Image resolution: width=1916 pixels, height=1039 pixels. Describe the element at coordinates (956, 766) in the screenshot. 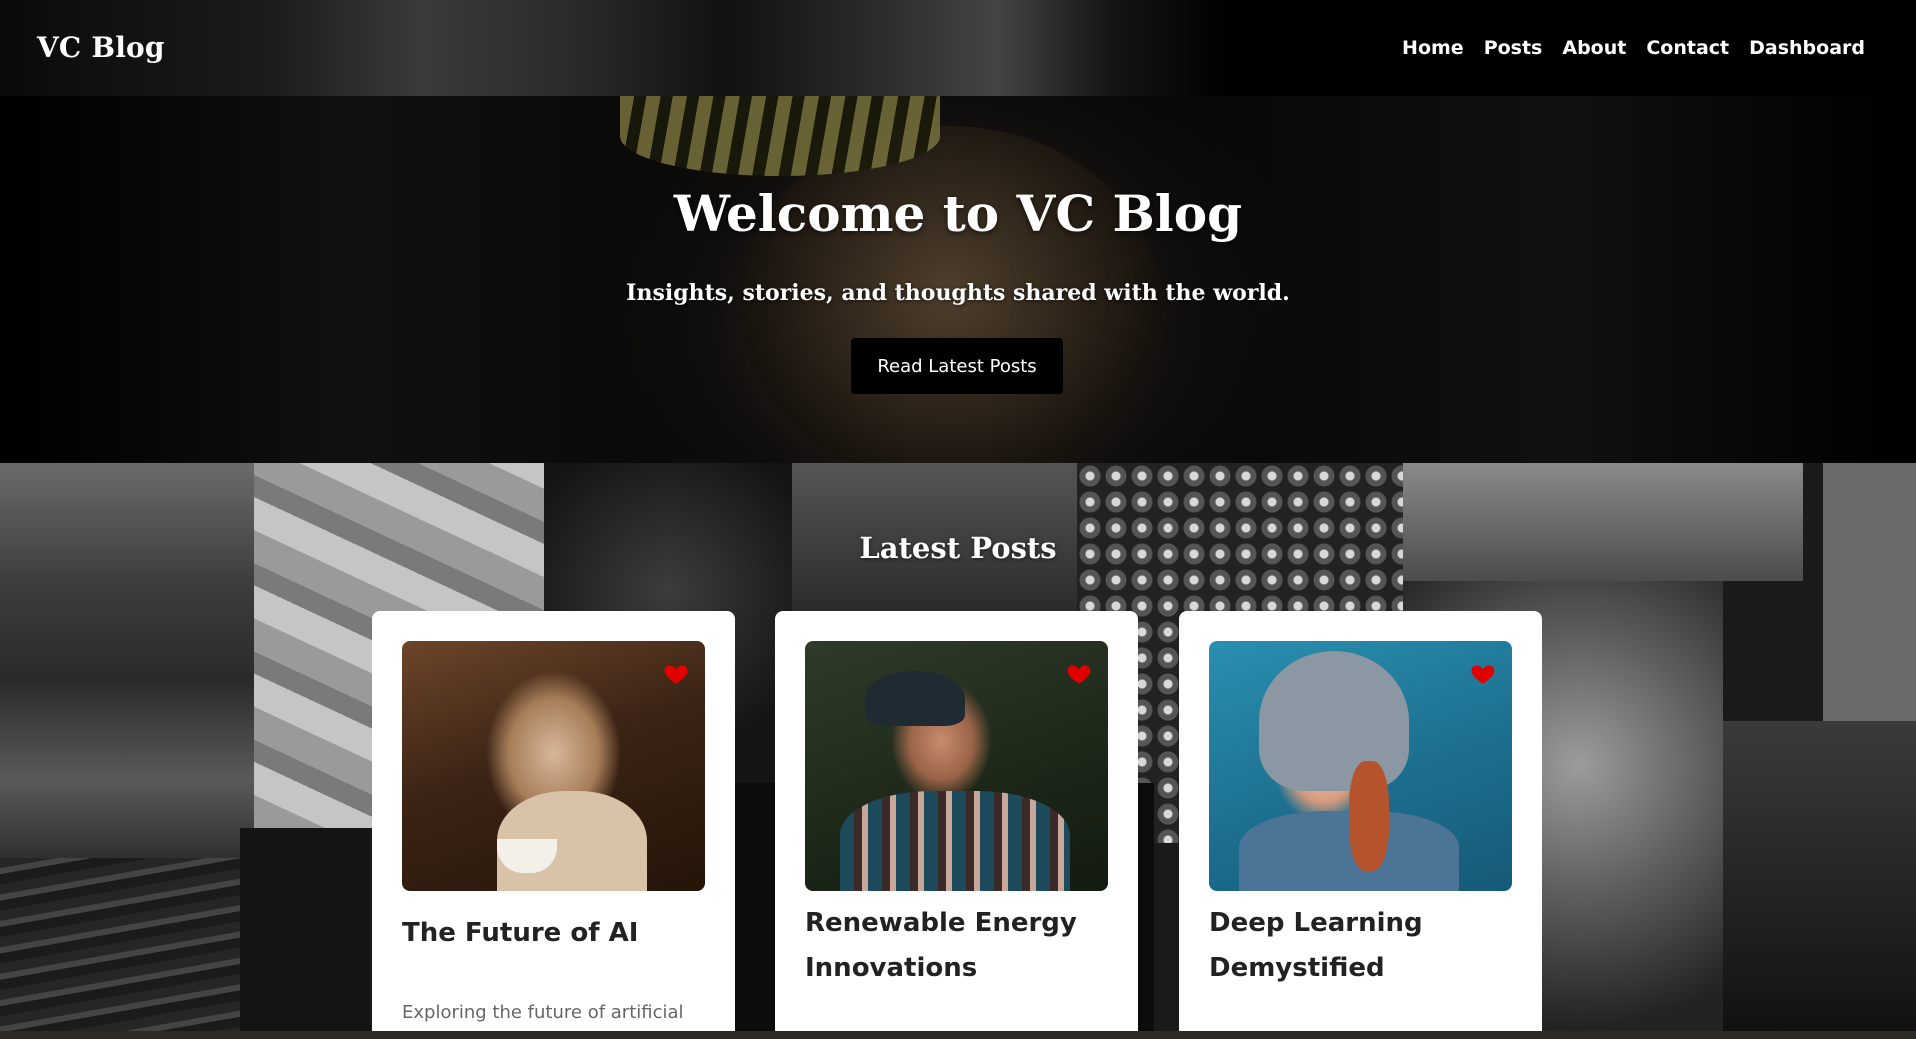

I see `post-image-man-in-beanie` at that location.